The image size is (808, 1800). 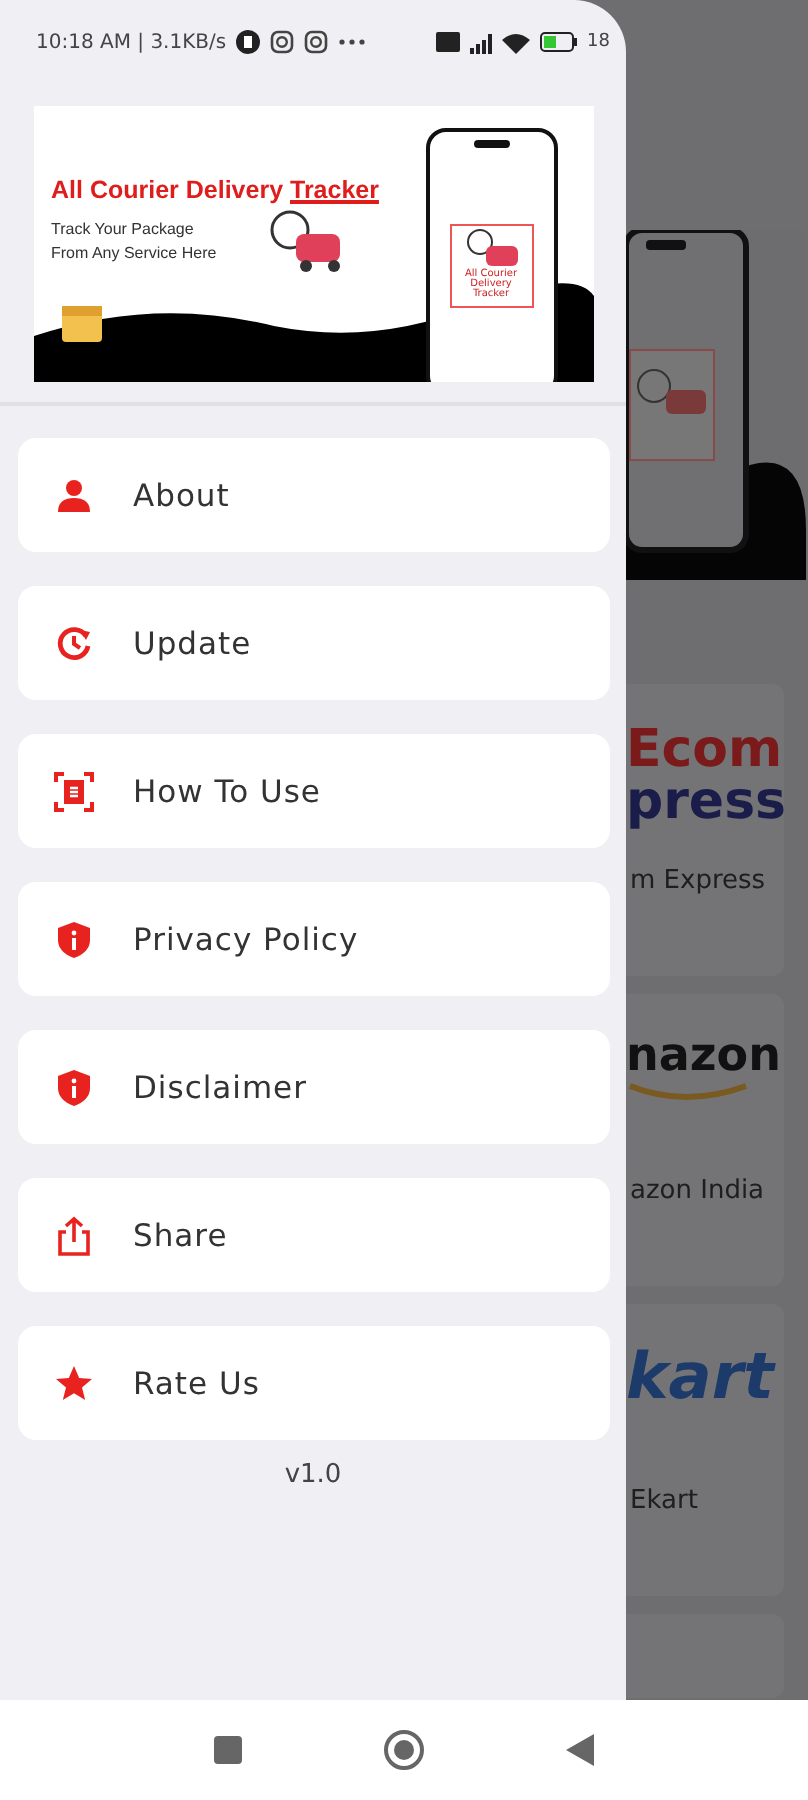 I want to click on menu-item: How To Use, so click(x=313, y=791).